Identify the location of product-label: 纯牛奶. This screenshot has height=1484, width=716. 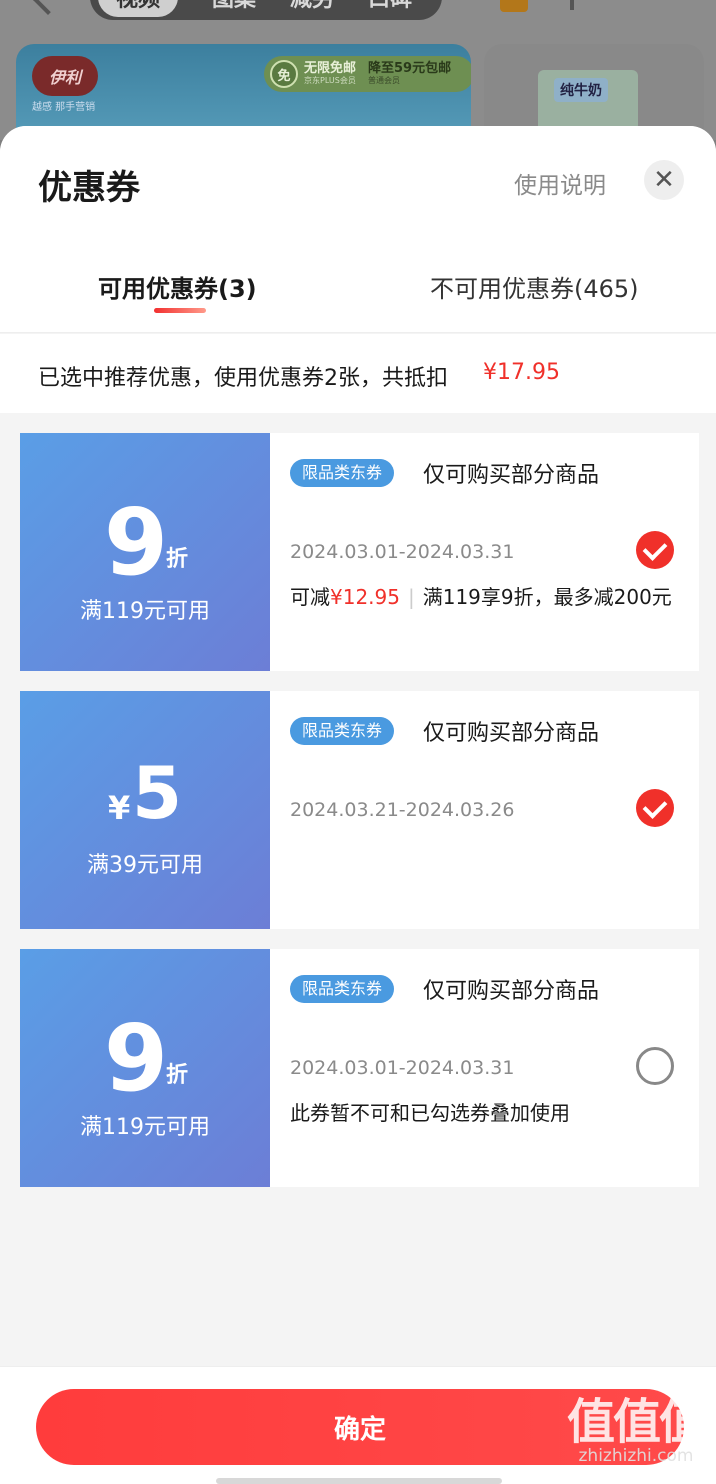
(581, 90).